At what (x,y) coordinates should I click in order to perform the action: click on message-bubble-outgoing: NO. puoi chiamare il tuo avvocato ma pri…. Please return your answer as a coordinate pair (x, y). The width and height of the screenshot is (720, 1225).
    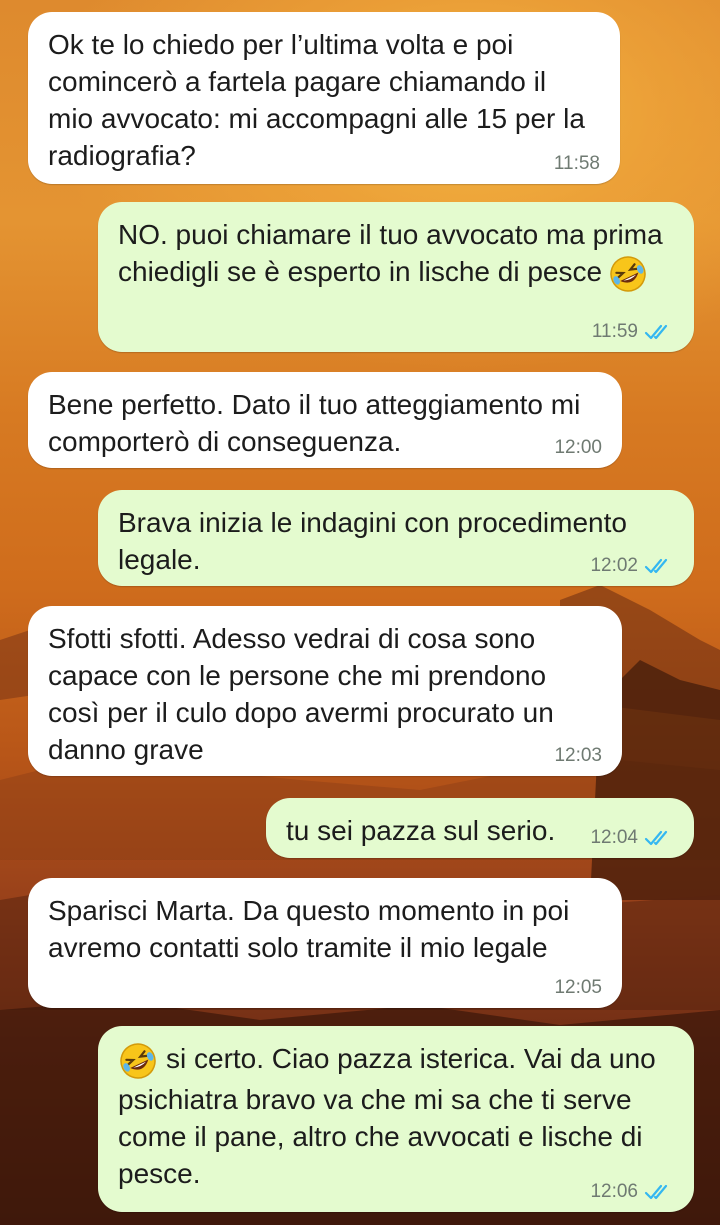
    Looking at the image, I should click on (396, 277).